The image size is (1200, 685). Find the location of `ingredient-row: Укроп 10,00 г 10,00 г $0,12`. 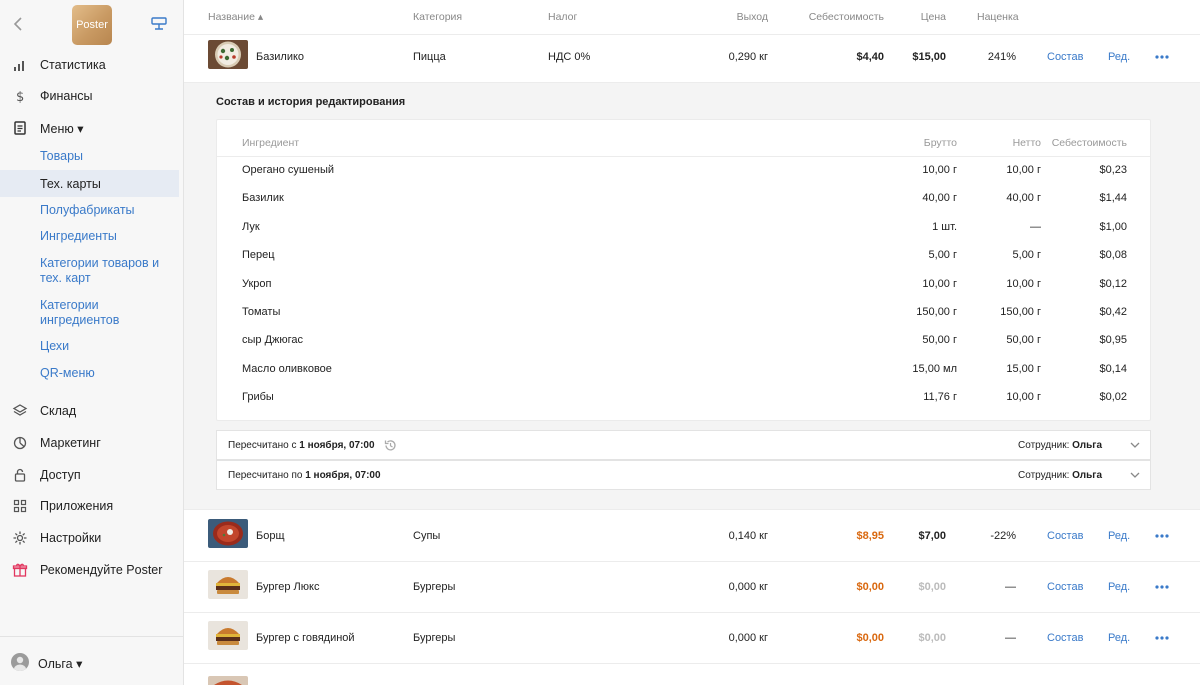

ingredient-row: Укроп 10,00 г 10,00 г $0,12 is located at coordinates (683, 285).